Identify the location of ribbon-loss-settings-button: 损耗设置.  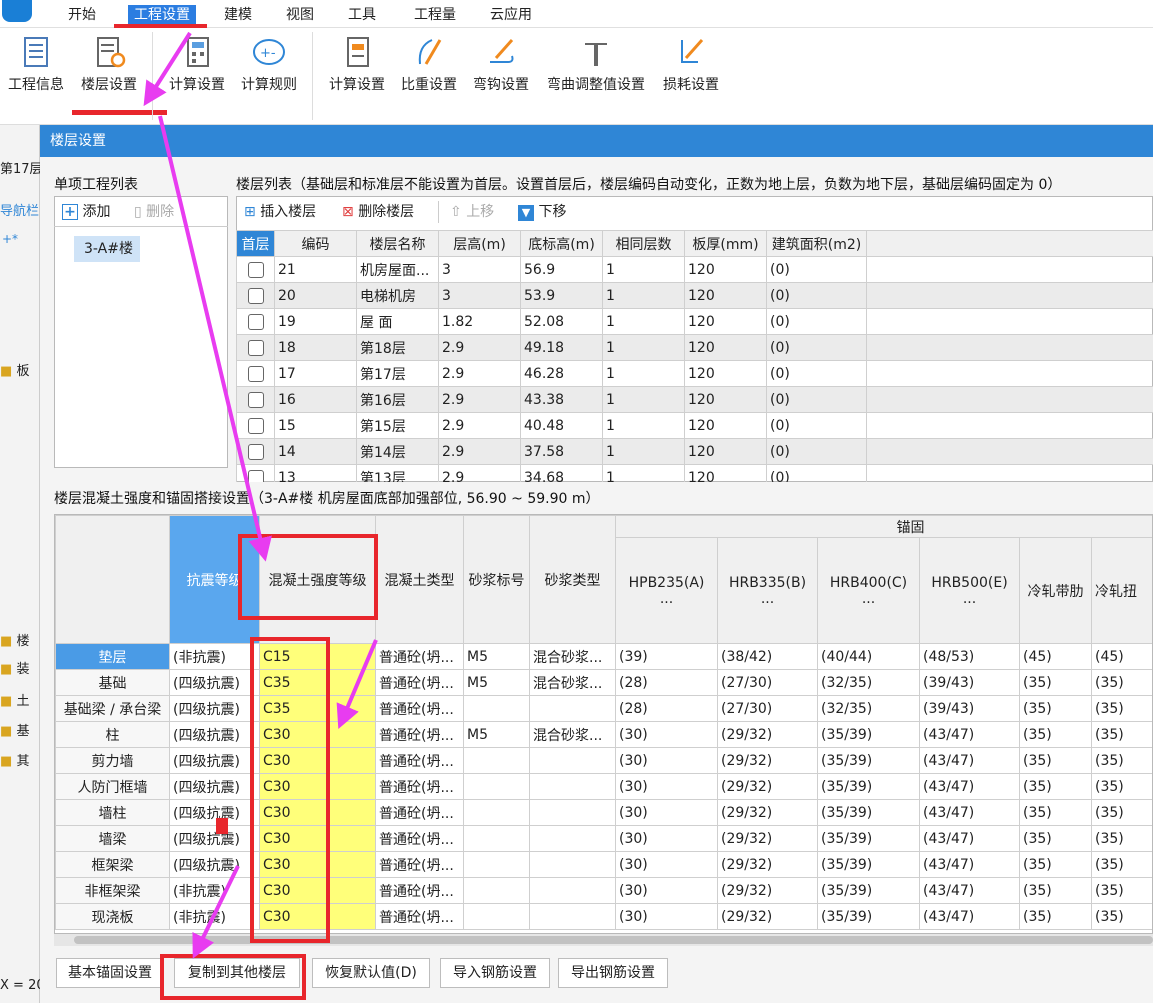
(691, 71).